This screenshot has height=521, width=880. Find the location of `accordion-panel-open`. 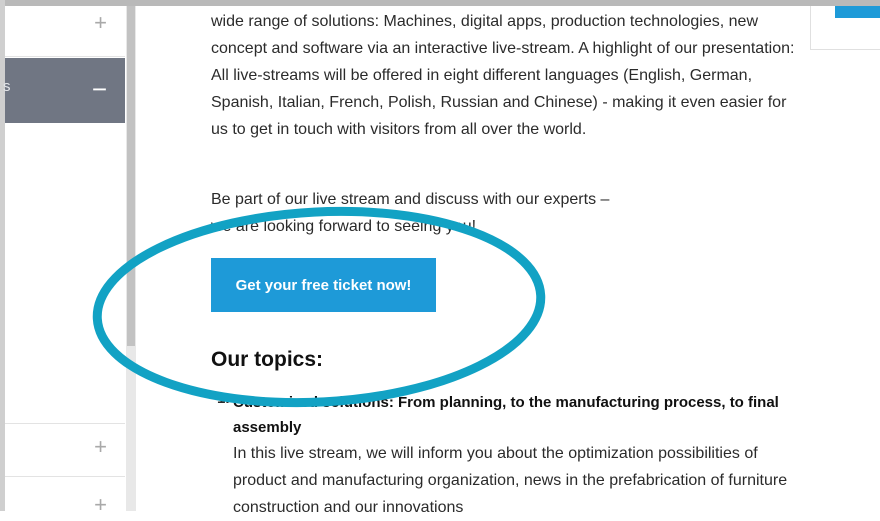

accordion-panel-open is located at coordinates (65, 273).